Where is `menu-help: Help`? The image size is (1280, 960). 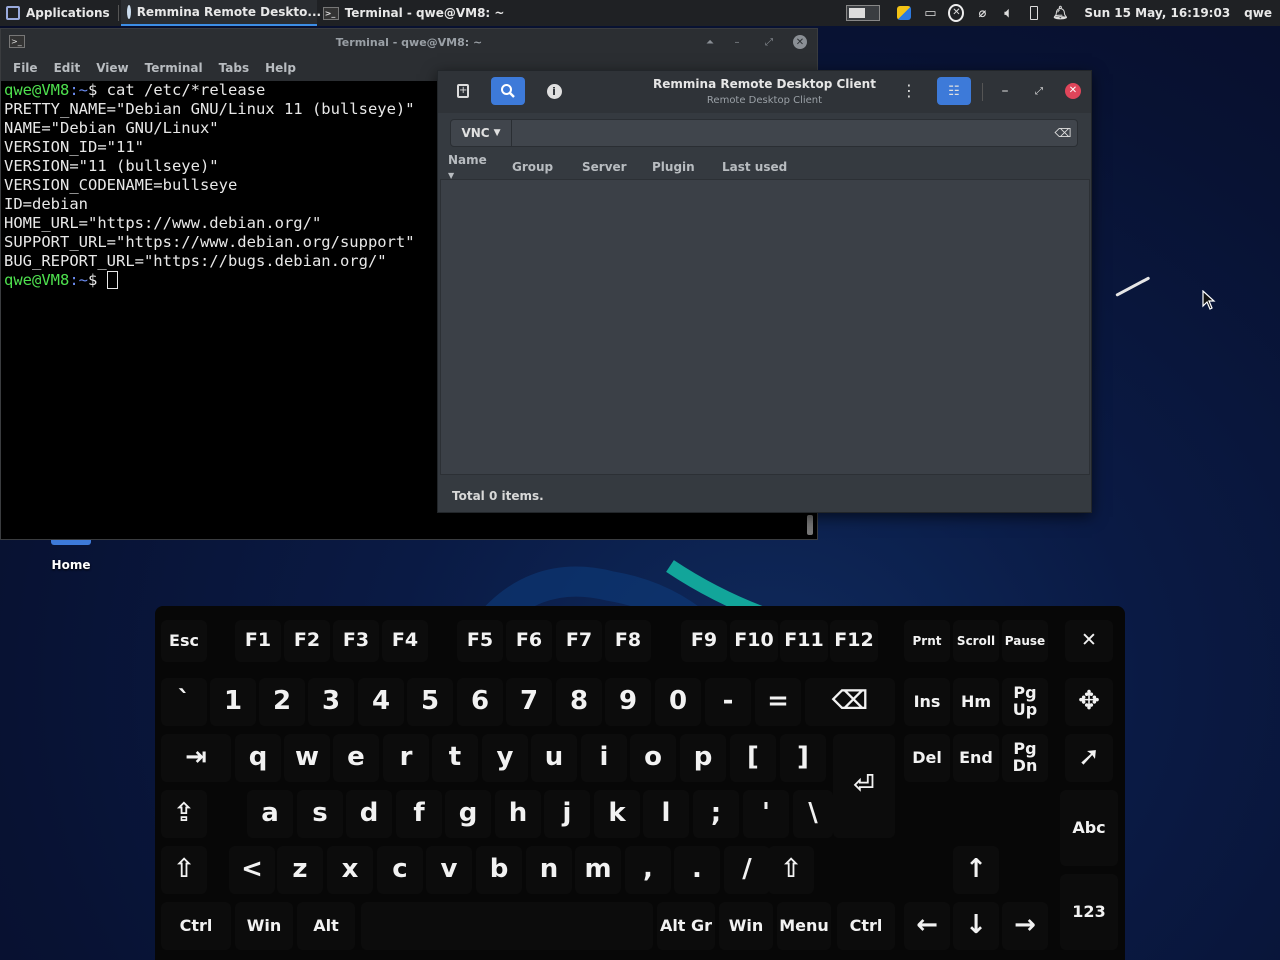
menu-help: Help is located at coordinates (280, 68).